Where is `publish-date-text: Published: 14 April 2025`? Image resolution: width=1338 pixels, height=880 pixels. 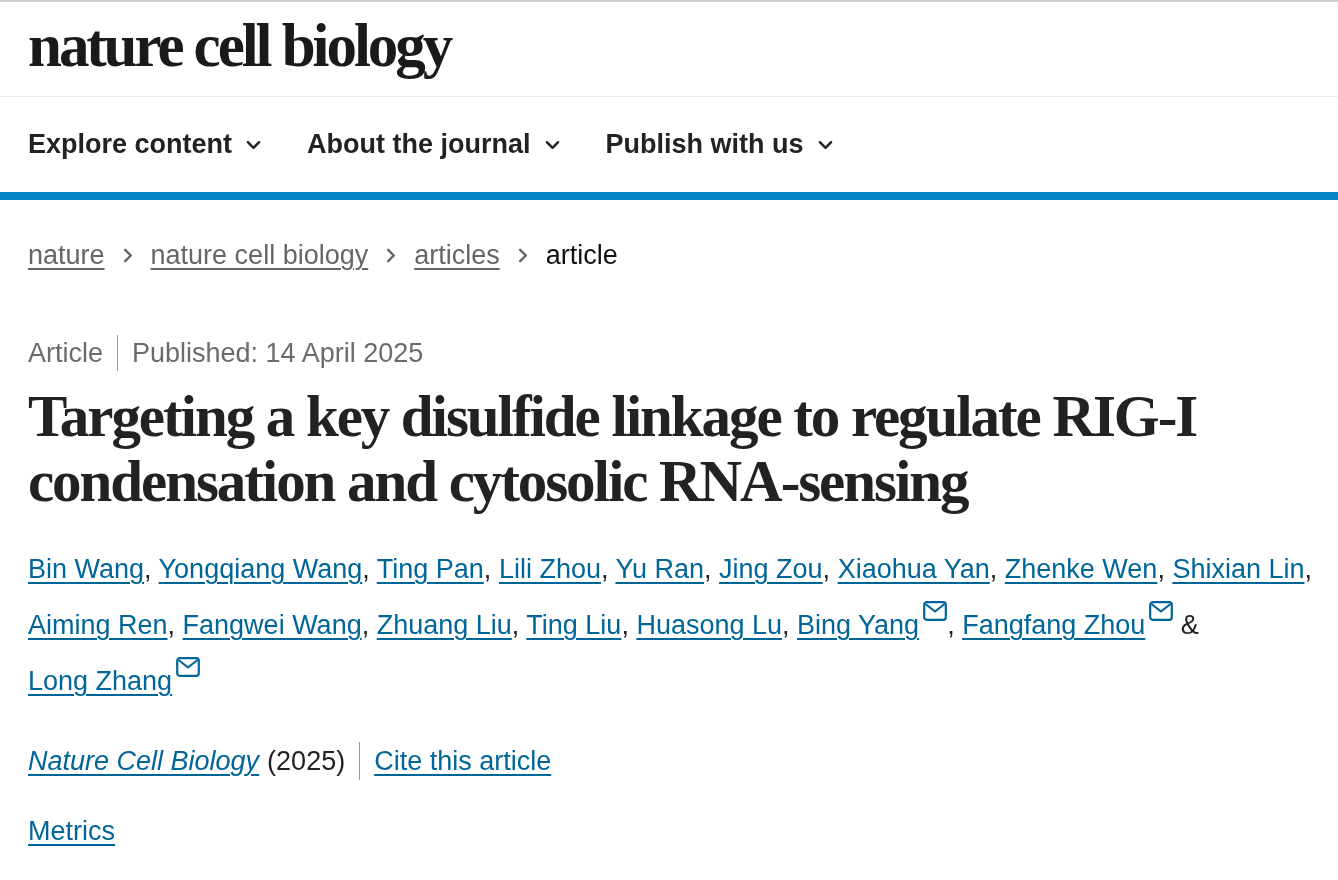
publish-date-text: Published: 14 April 2025 is located at coordinates (278, 353).